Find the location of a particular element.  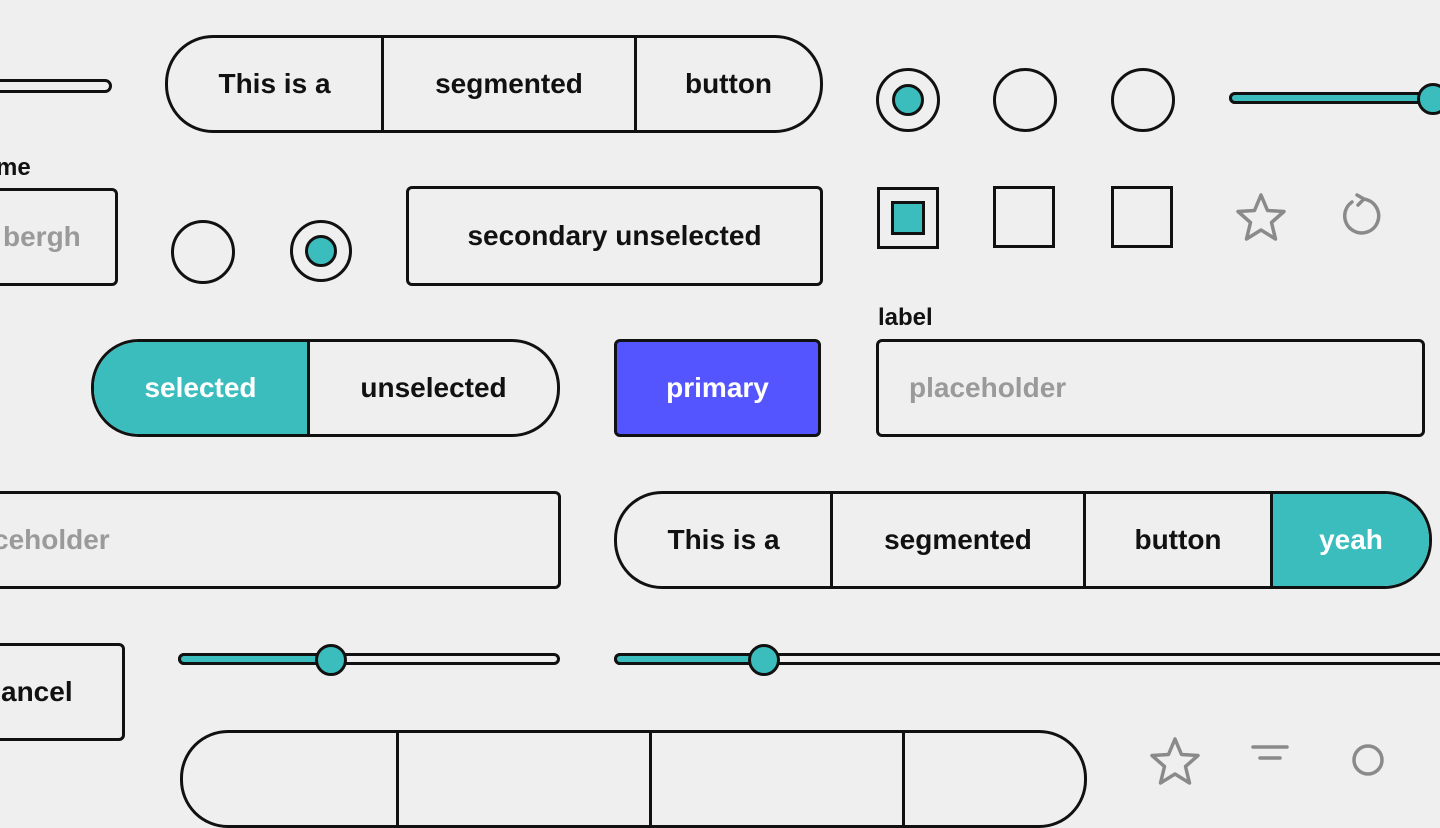

segmented-button-top: This is a segmented button is located at coordinates (494, 84).